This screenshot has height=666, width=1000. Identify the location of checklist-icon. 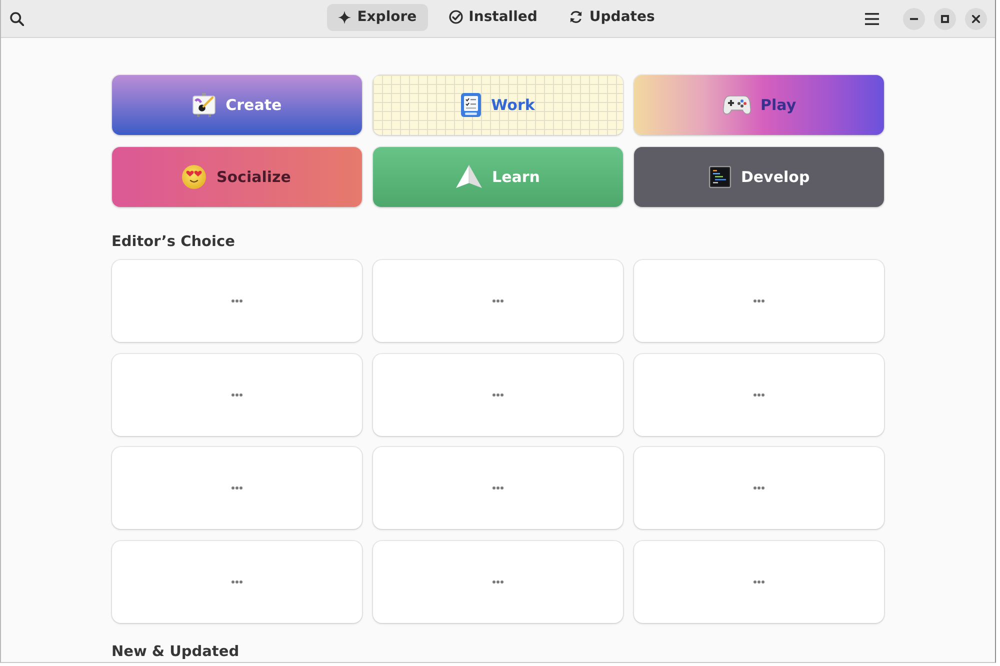
(471, 105).